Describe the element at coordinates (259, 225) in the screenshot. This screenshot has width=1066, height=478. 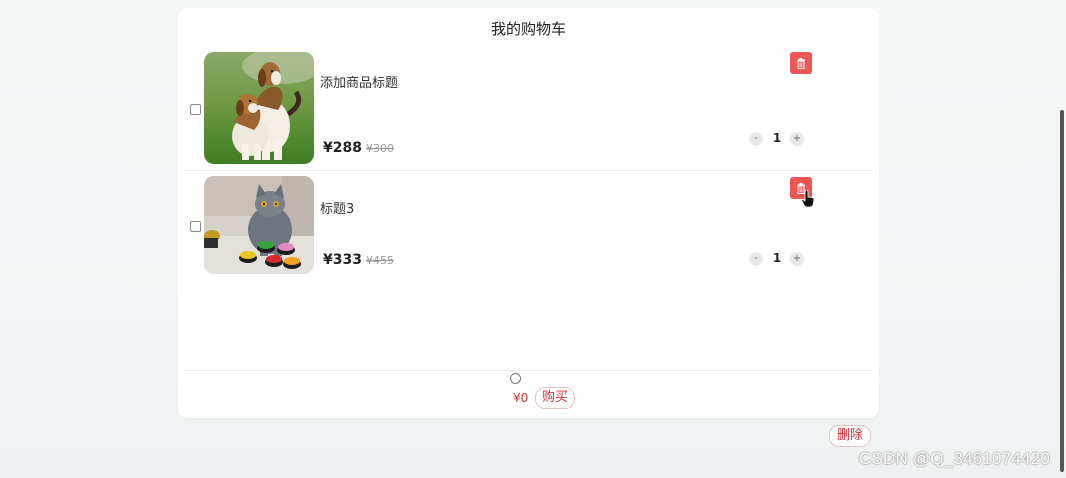
I see `product-image-cat` at that location.